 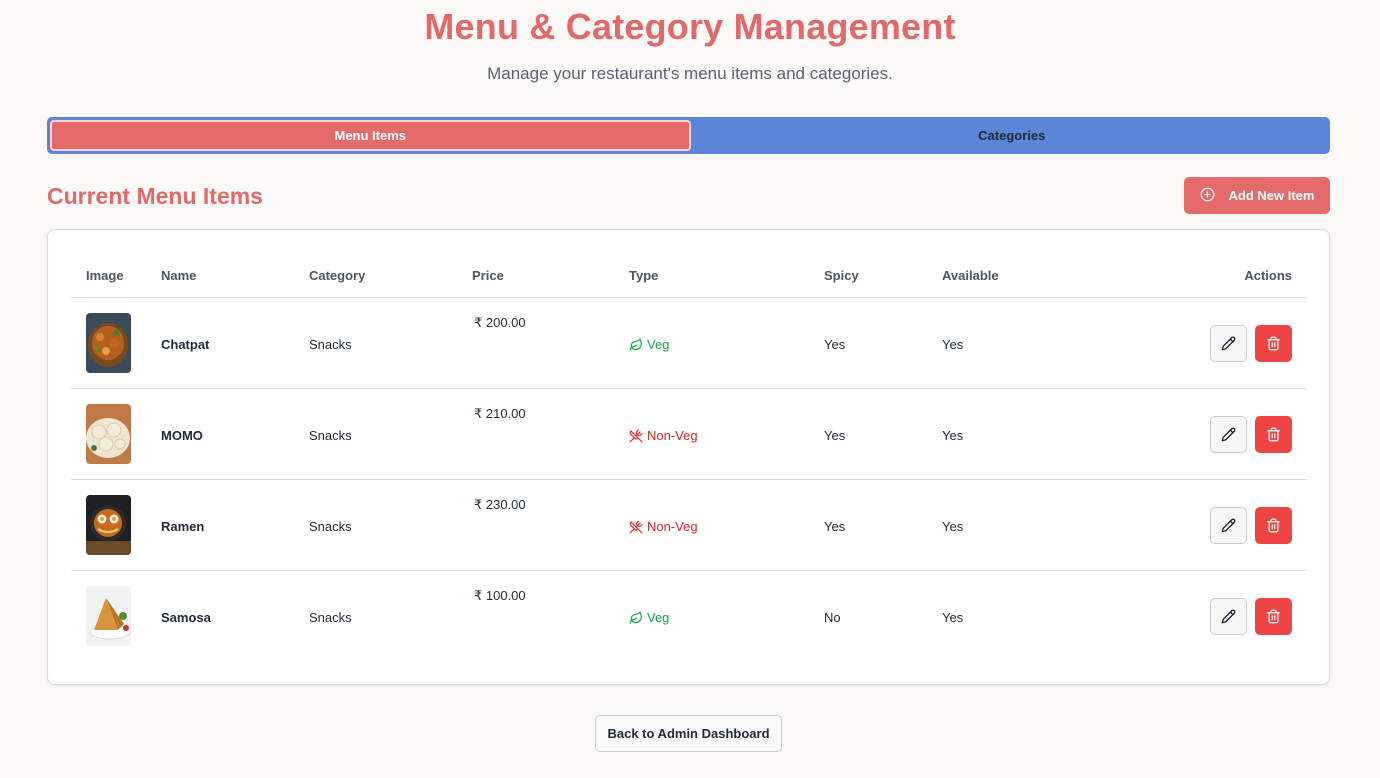 What do you see at coordinates (688, 733) in the screenshot?
I see `back-to-admin-dashboard-button: Back to Admin Dashboard` at bounding box center [688, 733].